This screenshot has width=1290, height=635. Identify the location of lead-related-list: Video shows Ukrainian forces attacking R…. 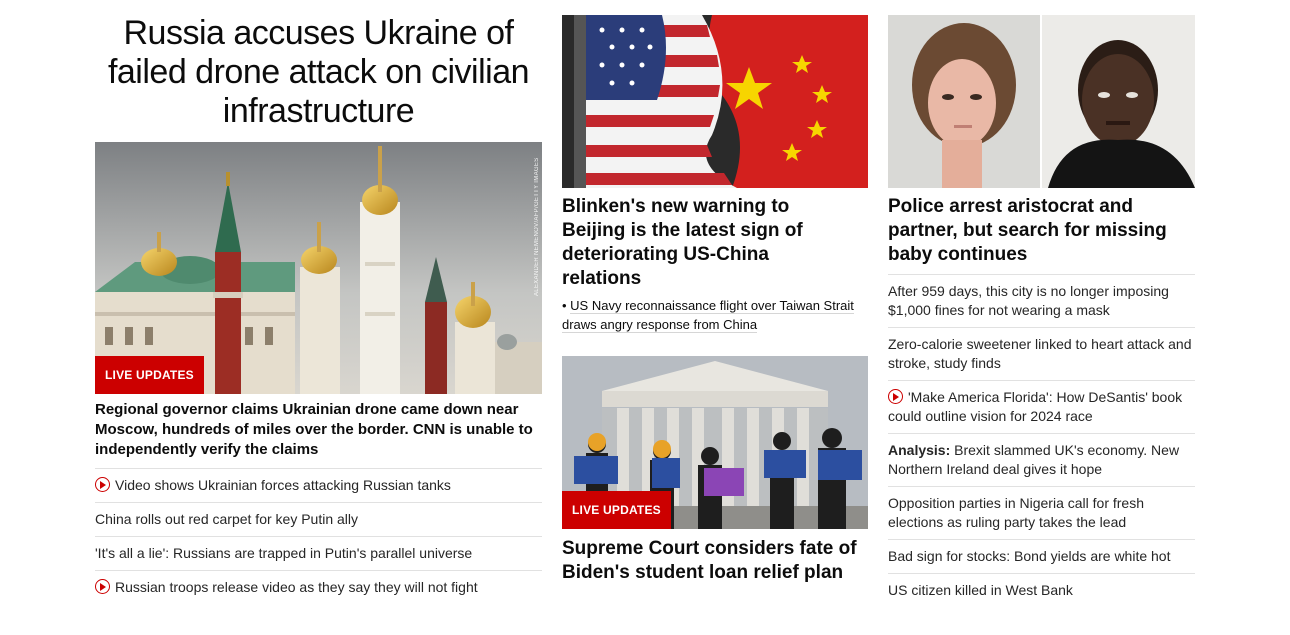
(318, 536).